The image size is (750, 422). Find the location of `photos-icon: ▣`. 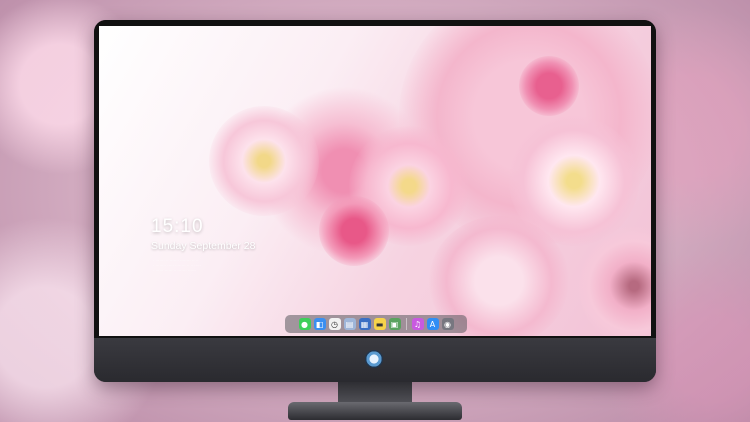

photos-icon: ▣ is located at coordinates (394, 324).